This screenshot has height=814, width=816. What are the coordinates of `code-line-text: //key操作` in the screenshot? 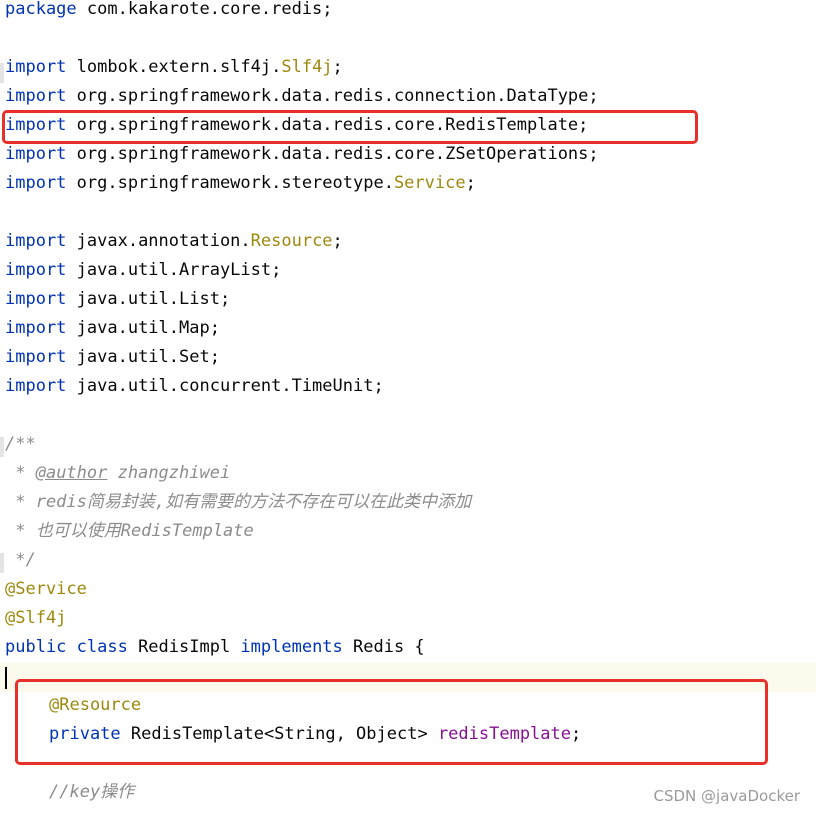 It's located at (91, 792).